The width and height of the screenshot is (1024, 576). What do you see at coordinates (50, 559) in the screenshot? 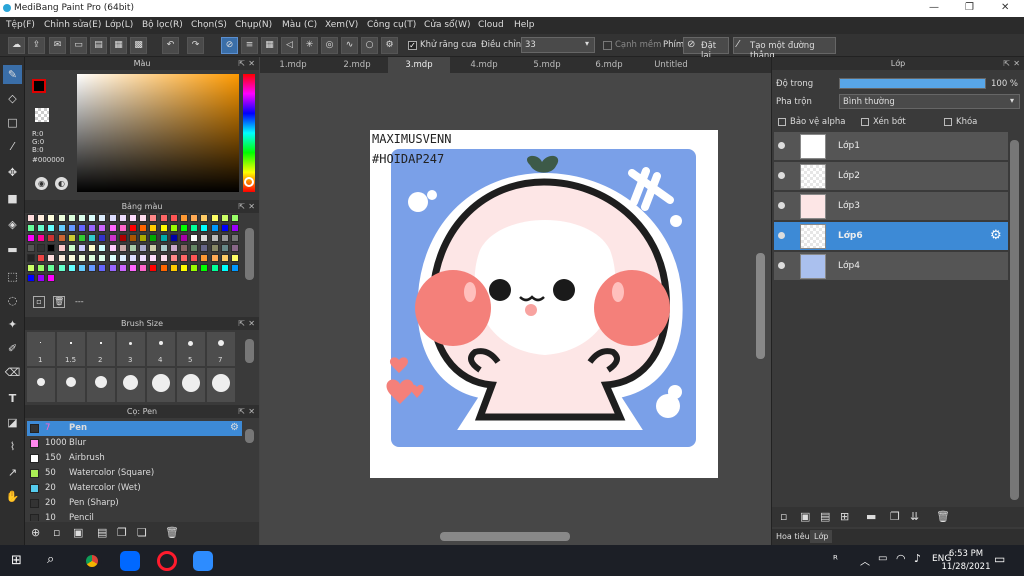
I see `search-icon: ⌕` at bounding box center [50, 559].